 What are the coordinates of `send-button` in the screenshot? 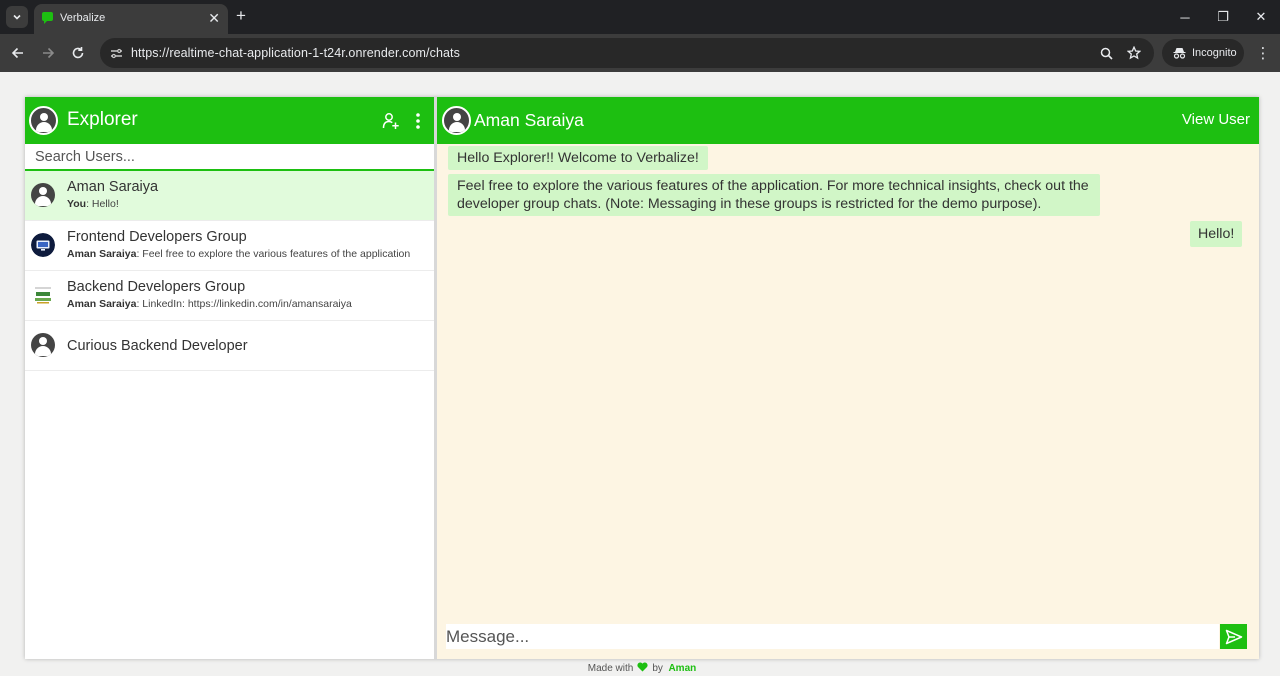 It's located at (1233, 636).